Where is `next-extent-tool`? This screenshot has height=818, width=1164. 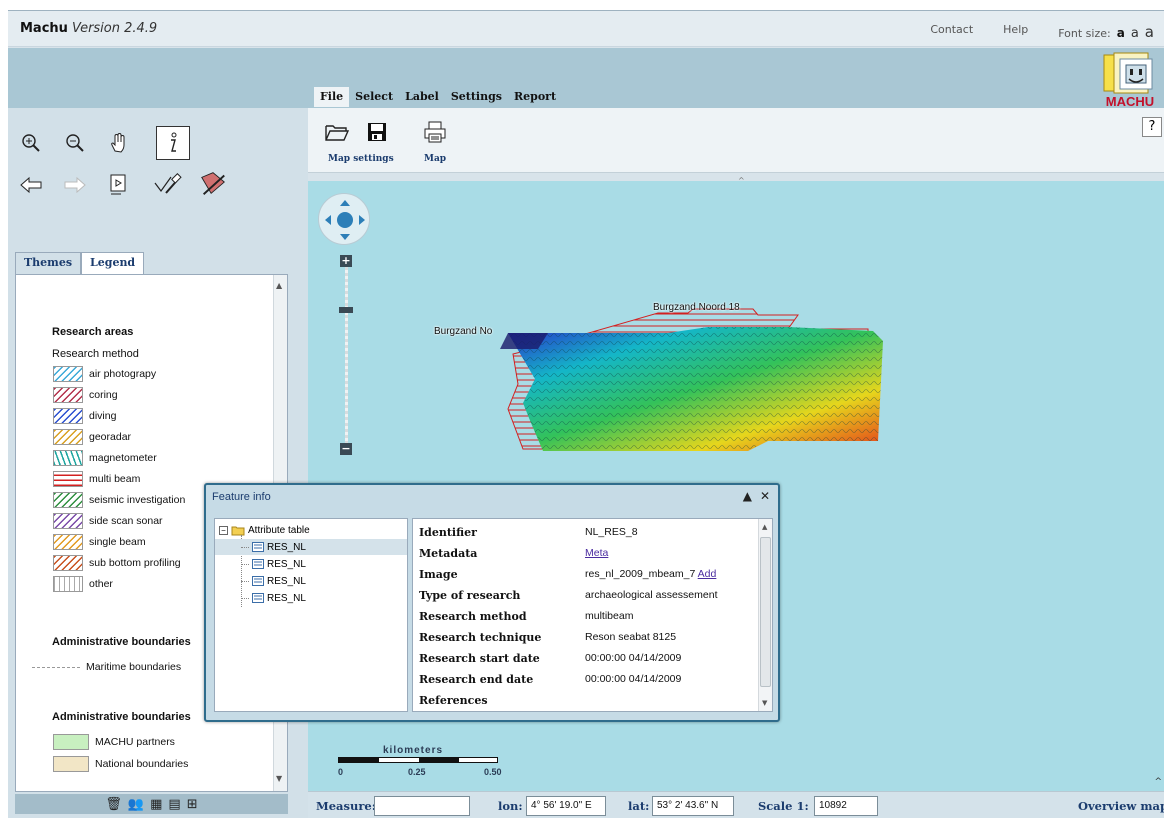 next-extent-tool is located at coordinates (75, 185).